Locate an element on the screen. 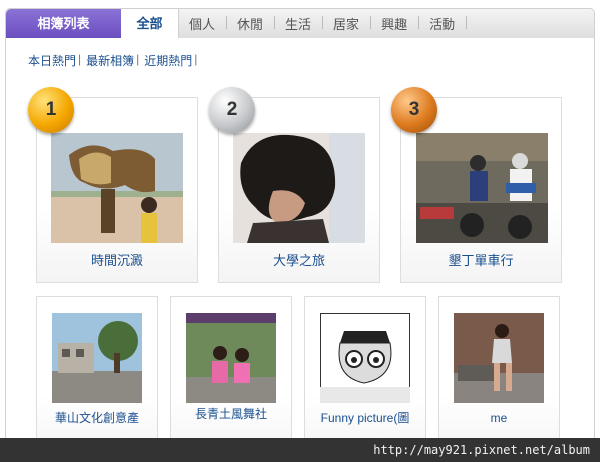  album-caption: Funny picture(圖 is located at coordinates (365, 417).